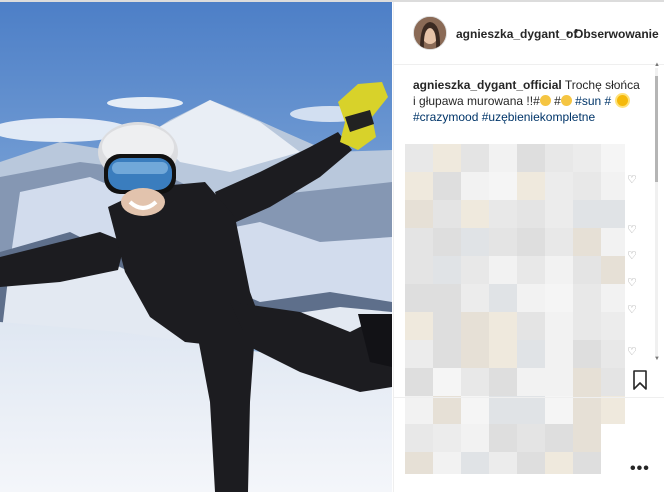 This screenshot has height=492, width=664. Describe the element at coordinates (640, 380) in the screenshot. I see `bookmark-icon` at that location.